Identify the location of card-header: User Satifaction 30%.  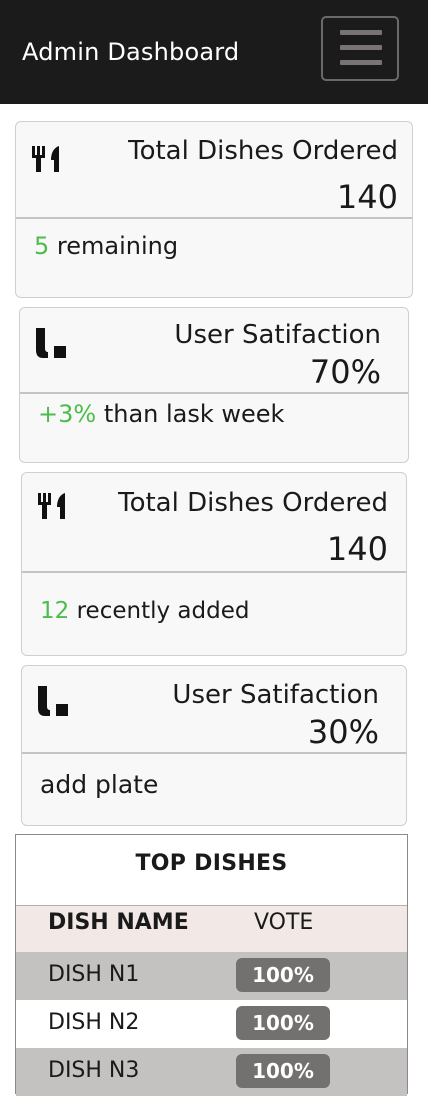
(214, 710).